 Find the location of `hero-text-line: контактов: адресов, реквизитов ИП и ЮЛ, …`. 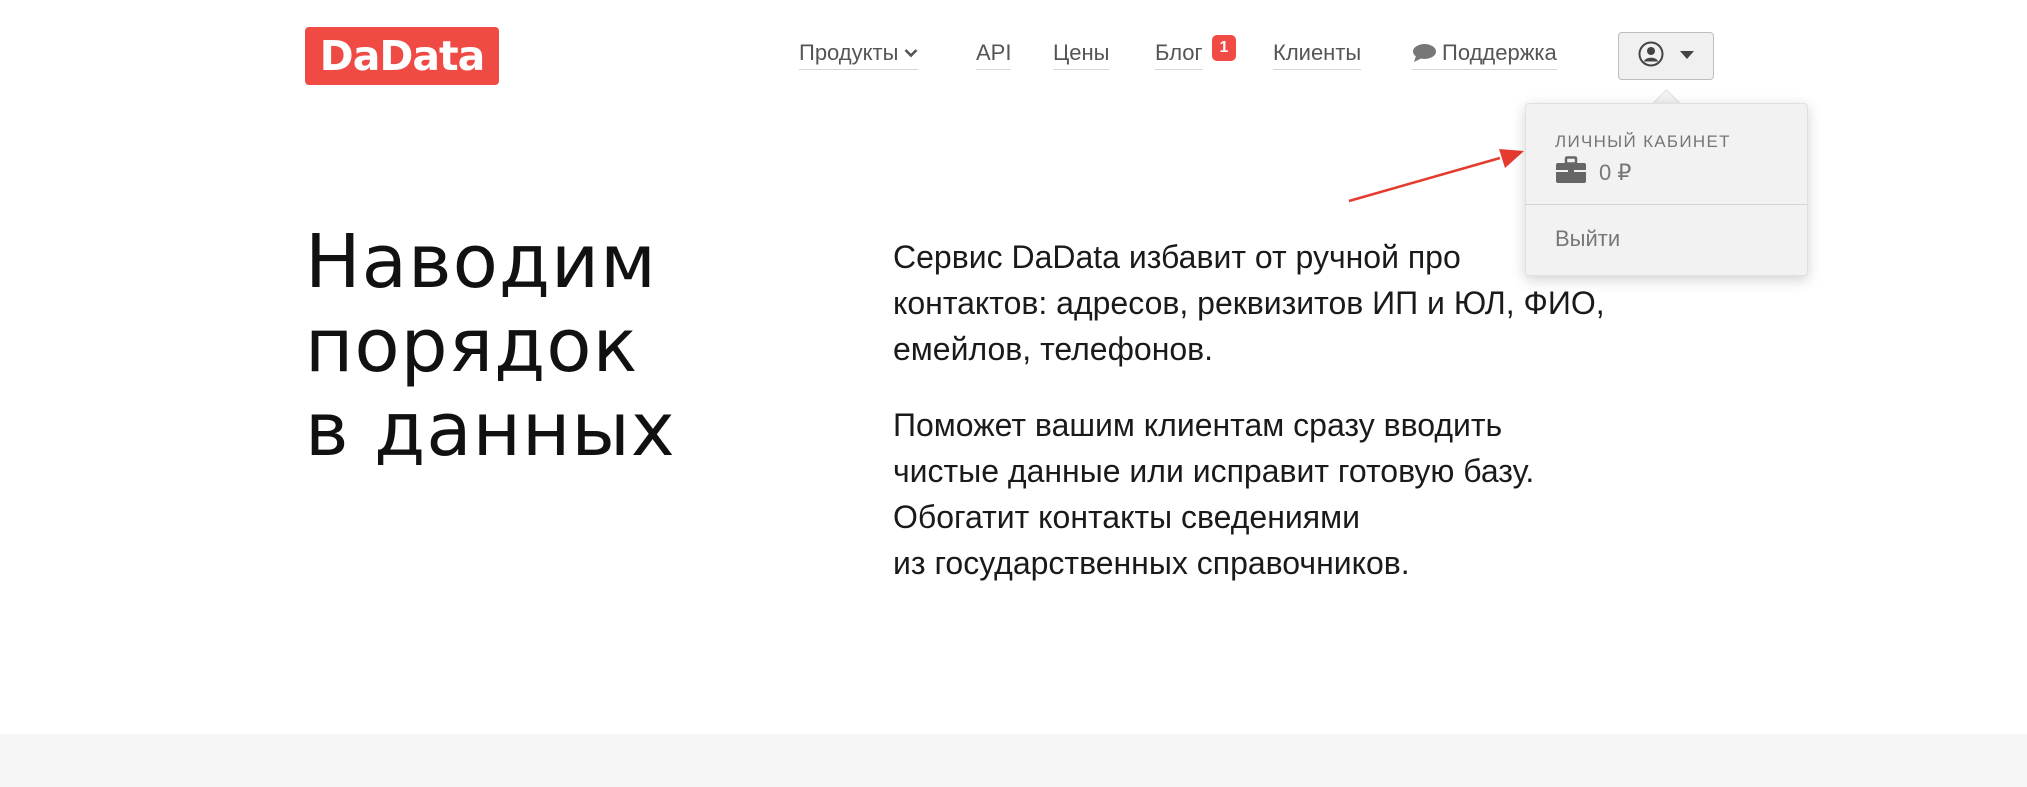

hero-text-line: контактов: адресов, реквизитов ИП и ЮЛ, … is located at coordinates (1249, 303).